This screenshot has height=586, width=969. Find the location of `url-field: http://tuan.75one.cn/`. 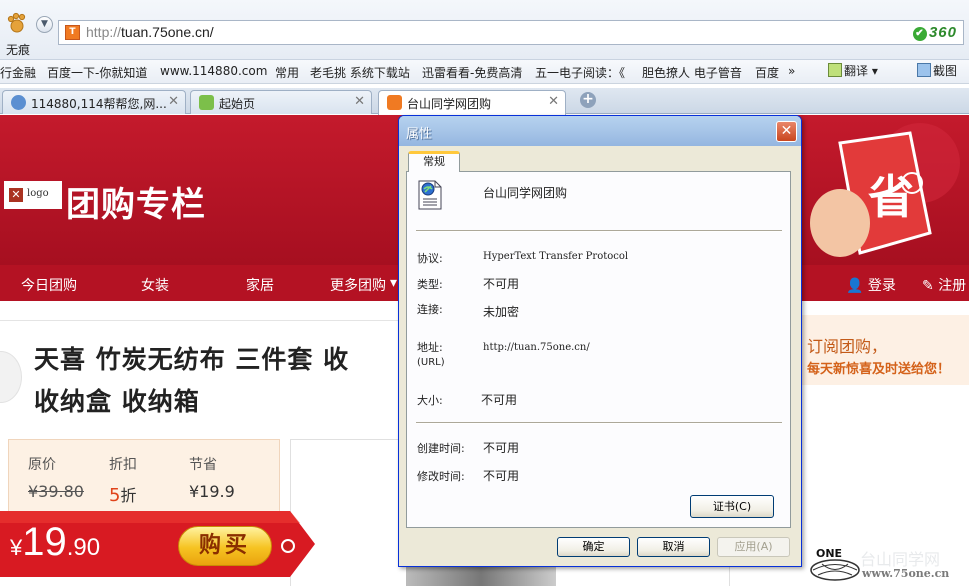

url-field: http://tuan.75one.cn/ is located at coordinates (150, 32).